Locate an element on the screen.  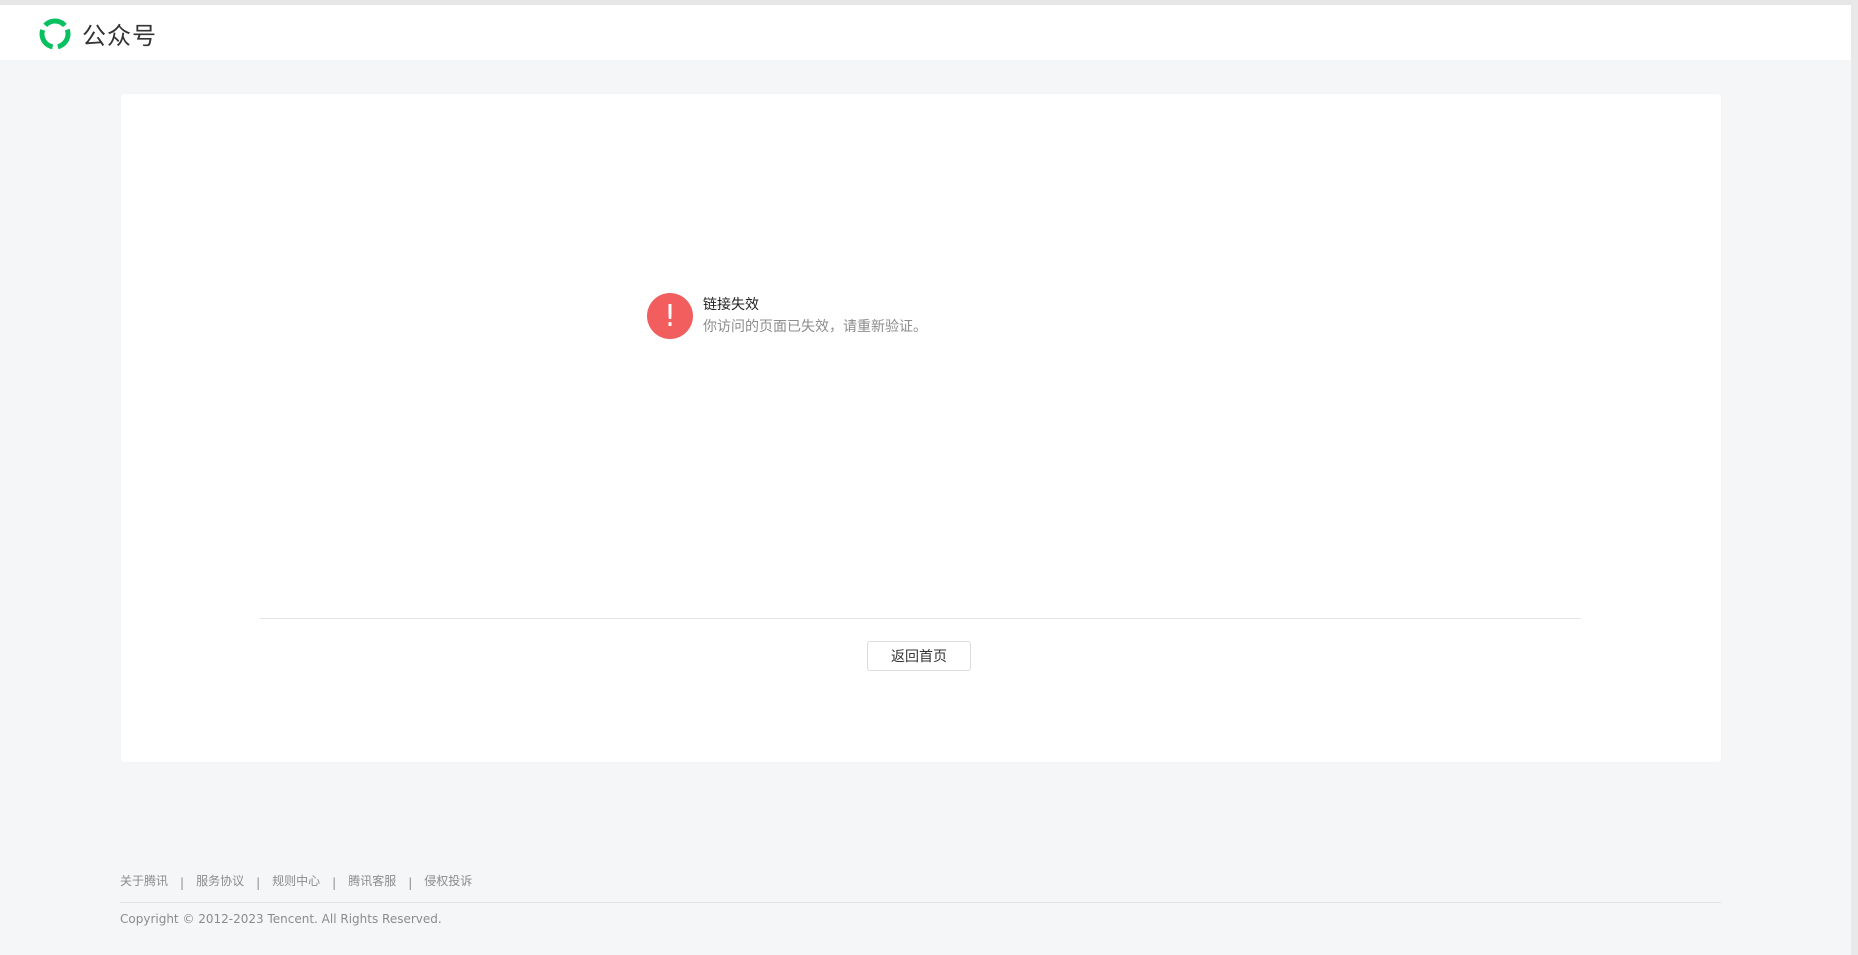
scrollbar-track is located at coordinates (1854, 477).